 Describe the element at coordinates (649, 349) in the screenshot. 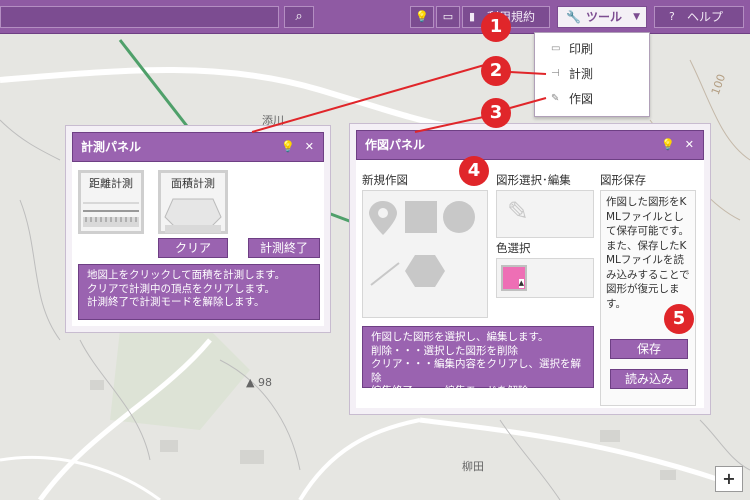

I see `save-button: 保存` at that location.